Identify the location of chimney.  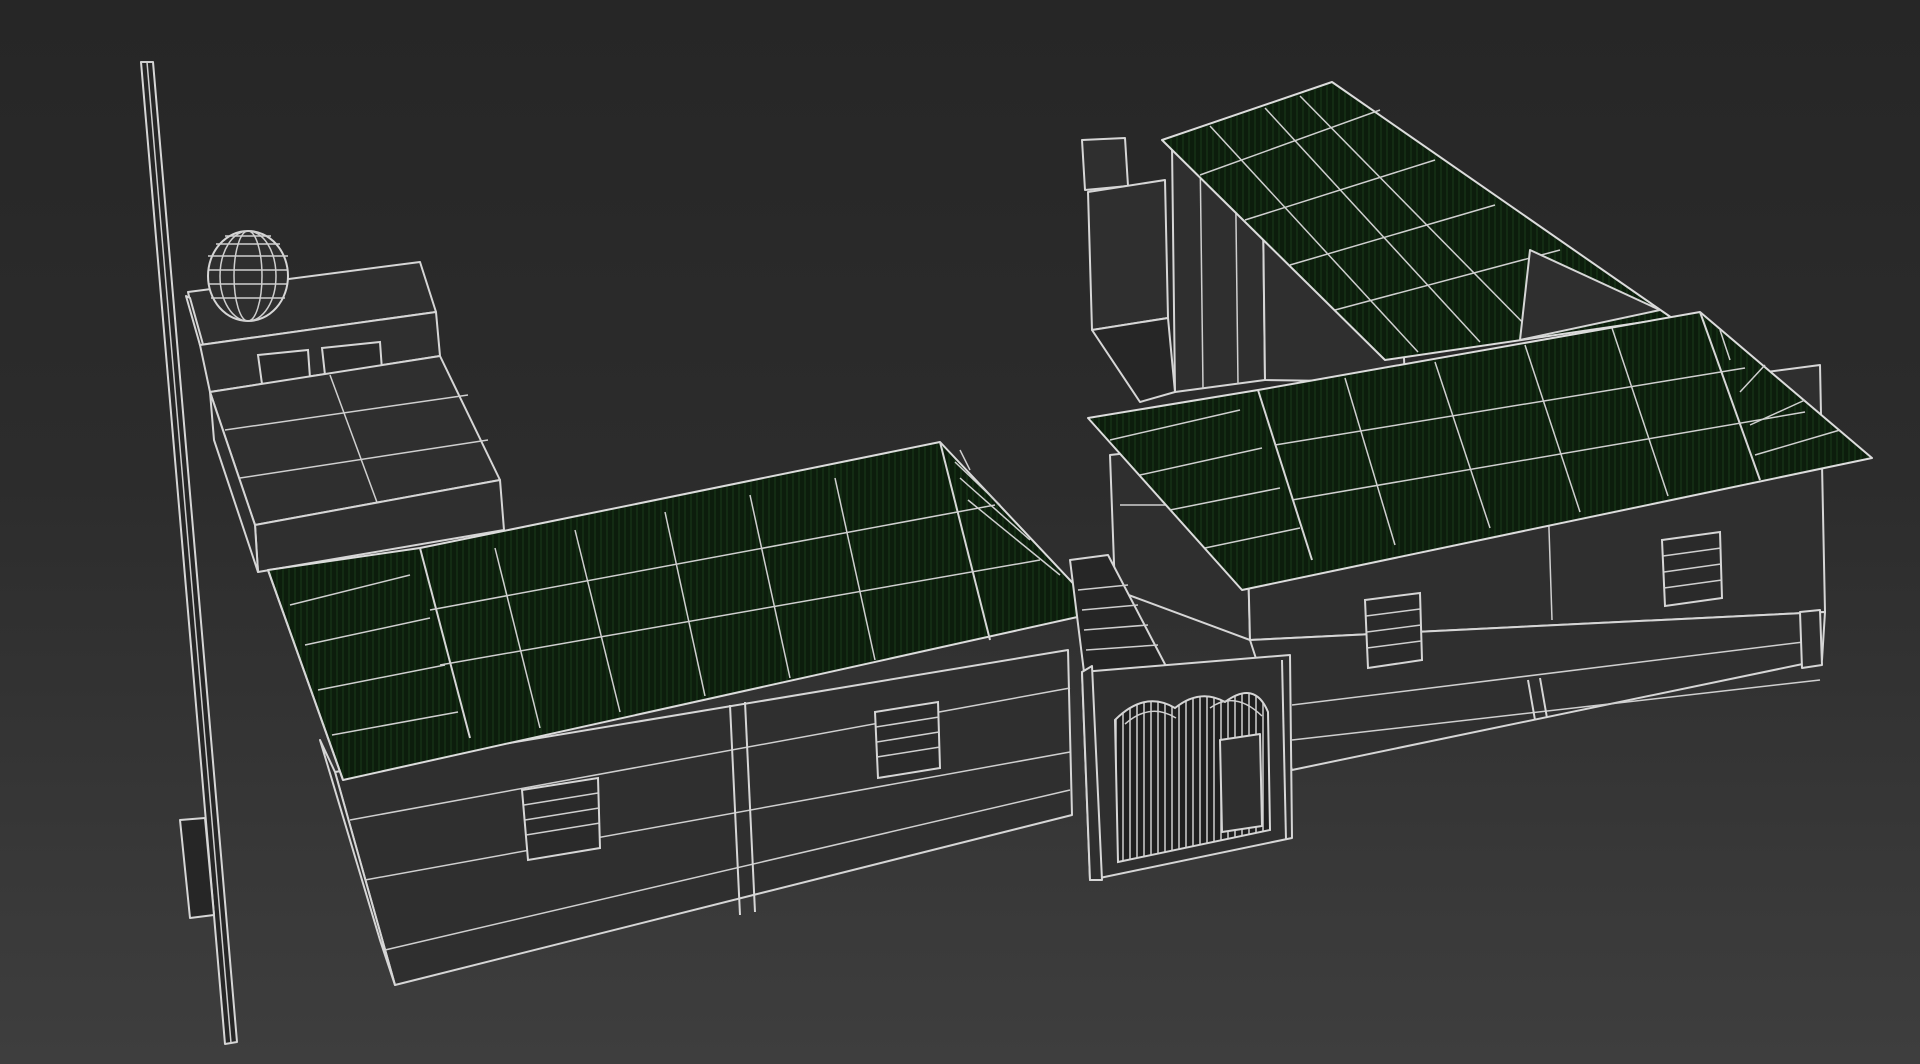
(1125, 234).